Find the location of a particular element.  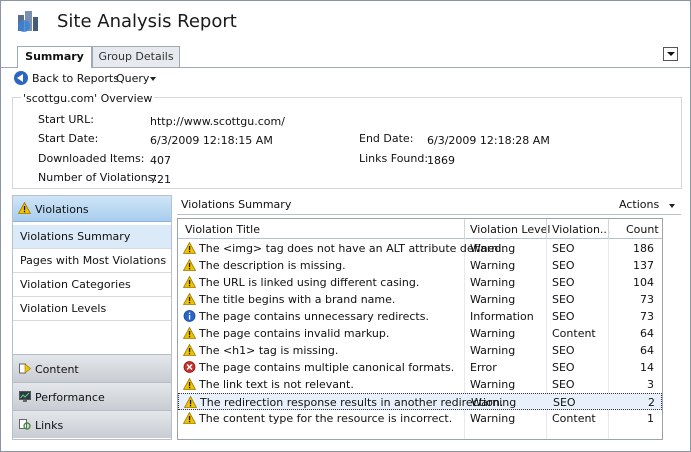

pane-header: Violations Summary Actions is located at coordinates (429, 205).